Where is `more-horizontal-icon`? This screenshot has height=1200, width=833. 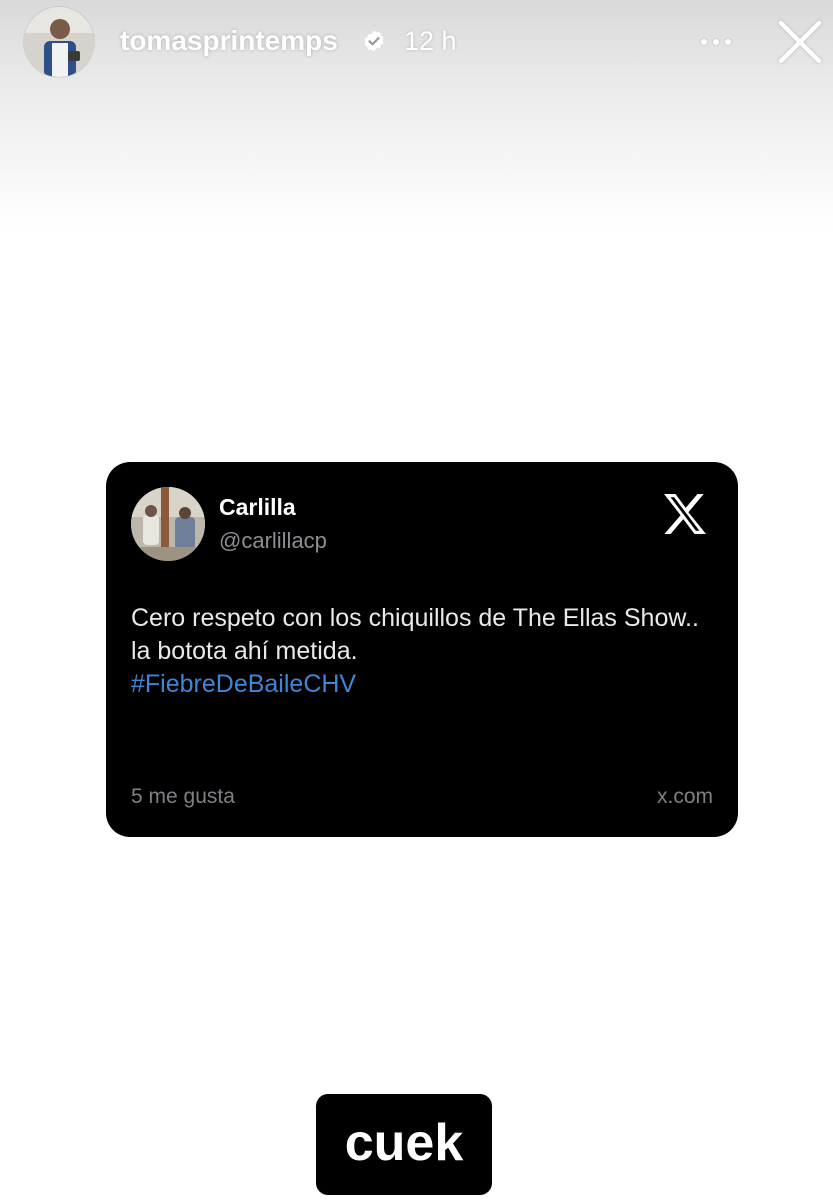
more-horizontal-icon is located at coordinates (704, 42).